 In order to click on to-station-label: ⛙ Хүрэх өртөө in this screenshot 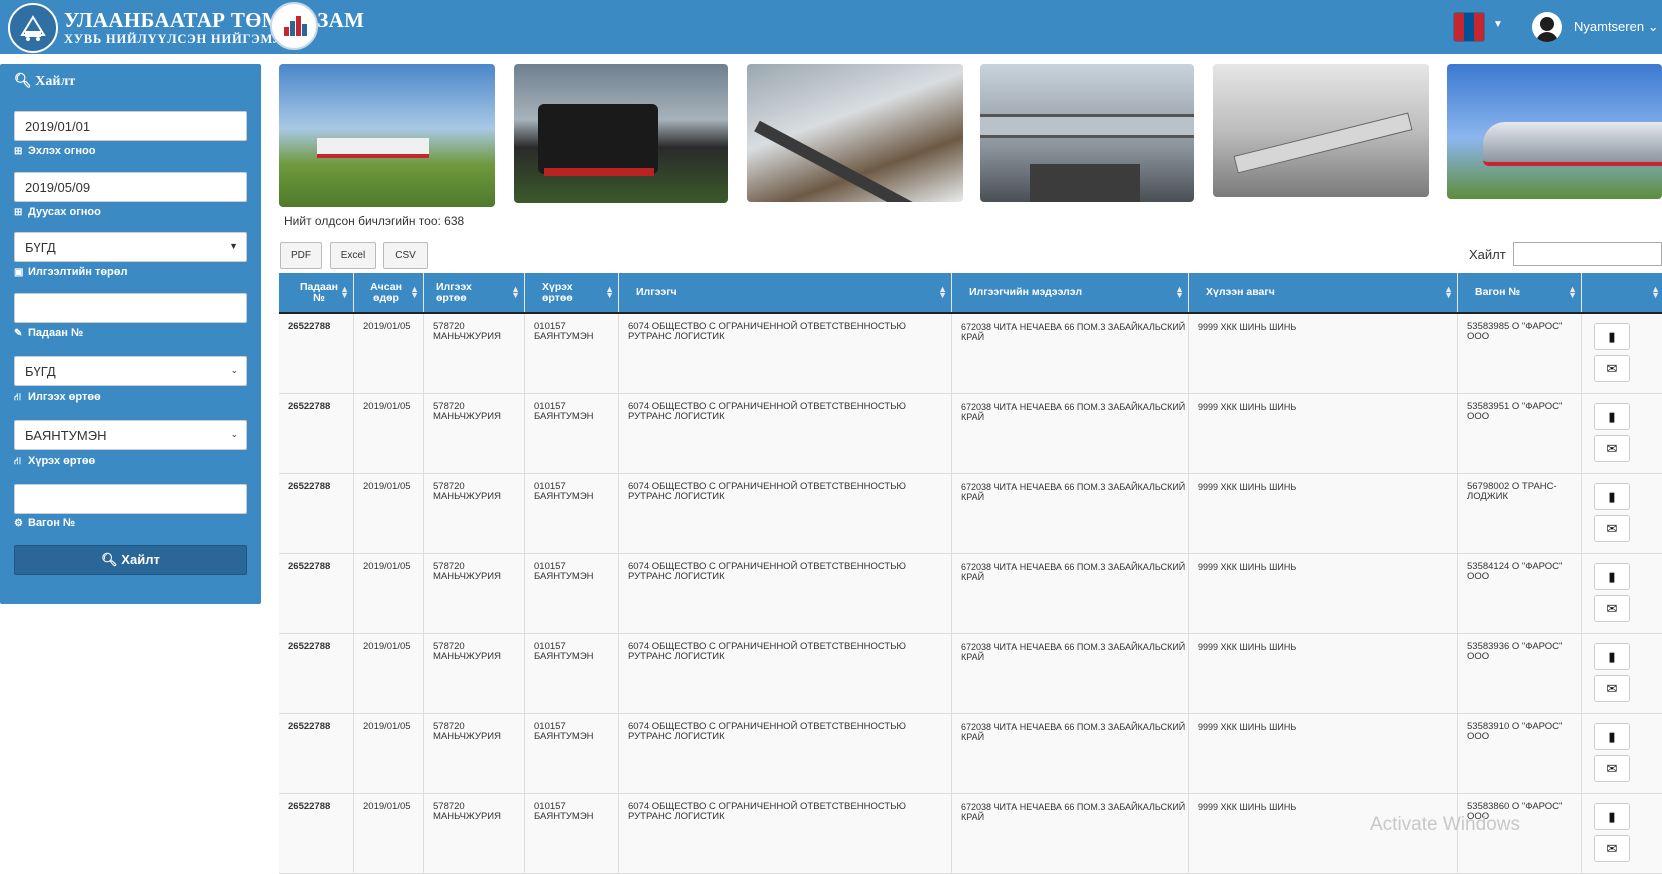, I will do `click(54, 462)`.